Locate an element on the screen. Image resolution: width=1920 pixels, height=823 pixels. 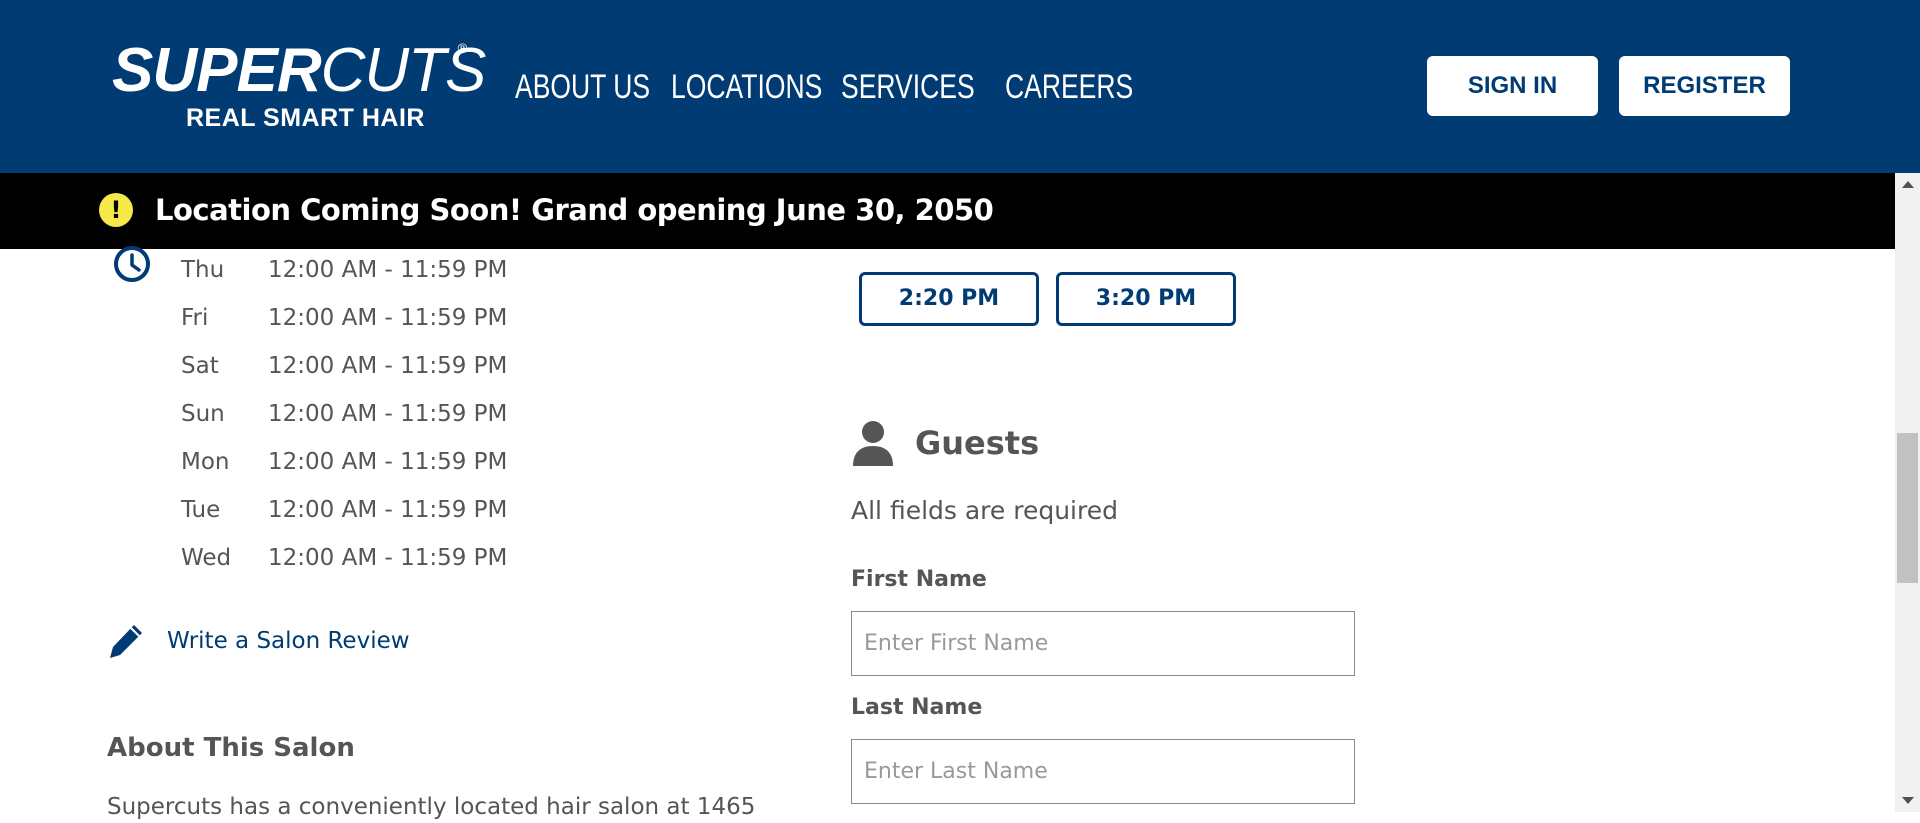
nav-services: SERVICES is located at coordinates (908, 87).